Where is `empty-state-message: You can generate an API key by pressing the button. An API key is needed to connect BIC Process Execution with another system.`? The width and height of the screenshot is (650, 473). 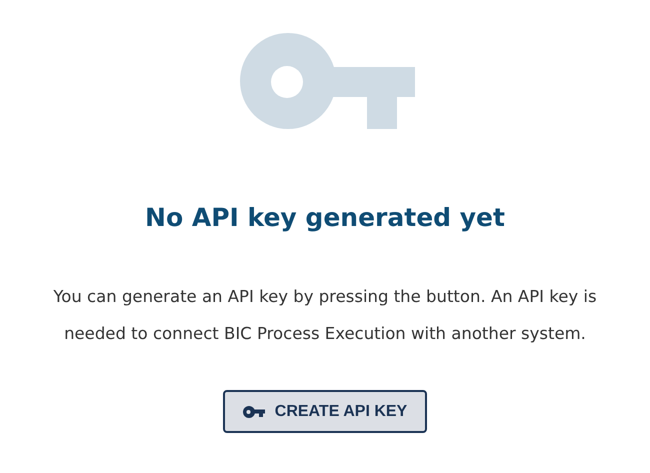 empty-state-message: You can generate an API key by pressing the button. An API key is needed to connect BIC Process Execution with another system. is located at coordinates (325, 315).